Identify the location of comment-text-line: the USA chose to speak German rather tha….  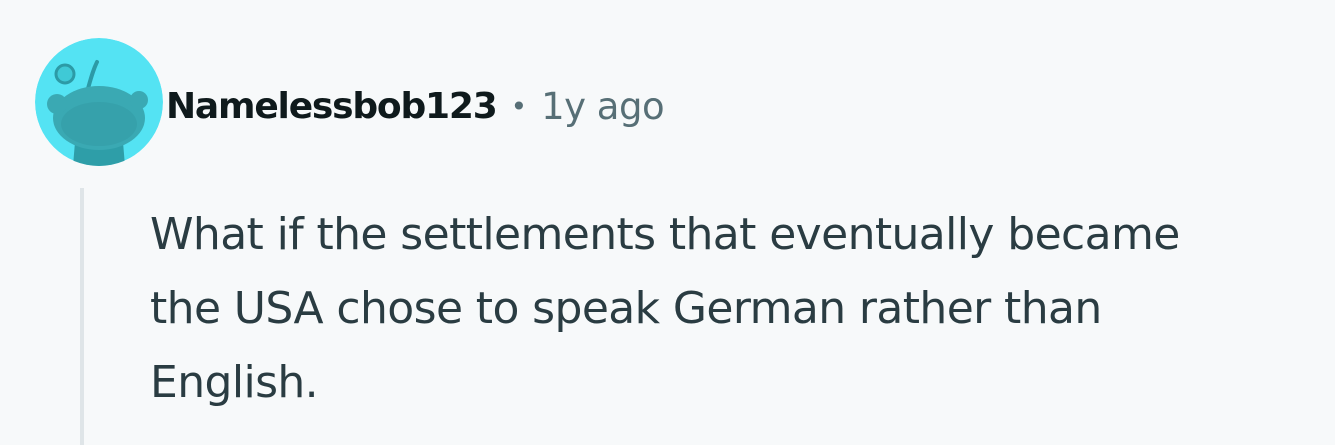
(626, 308).